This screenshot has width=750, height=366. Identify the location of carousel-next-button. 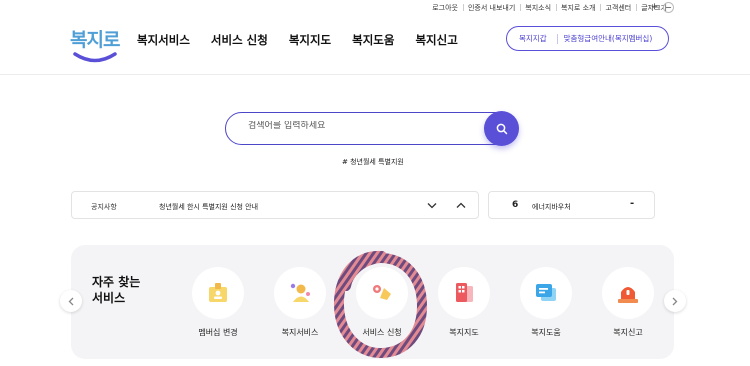
(675, 301).